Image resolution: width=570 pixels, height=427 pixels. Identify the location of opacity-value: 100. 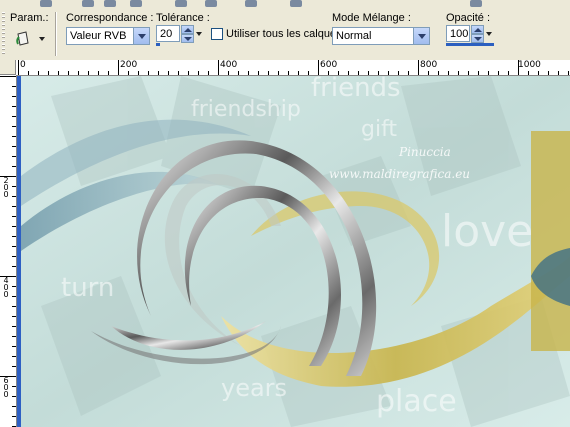
(459, 34).